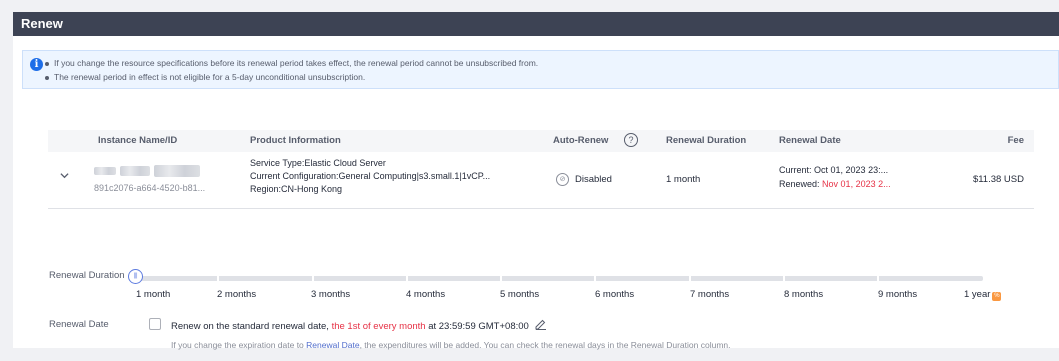 This screenshot has height=361, width=1059. Describe the element at coordinates (897, 294) in the screenshot. I see `duration-option: 9 months` at that location.